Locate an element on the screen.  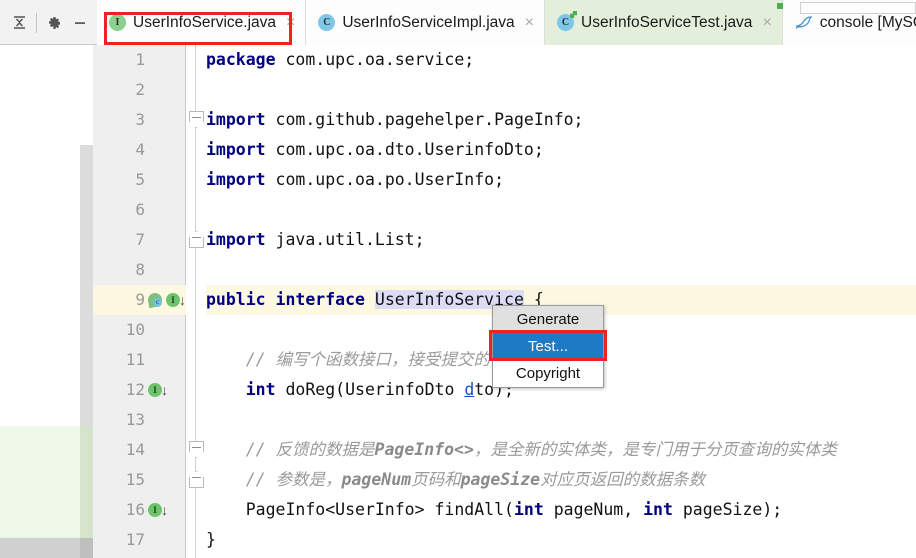
implemented-icon: c is located at coordinates (155, 299).